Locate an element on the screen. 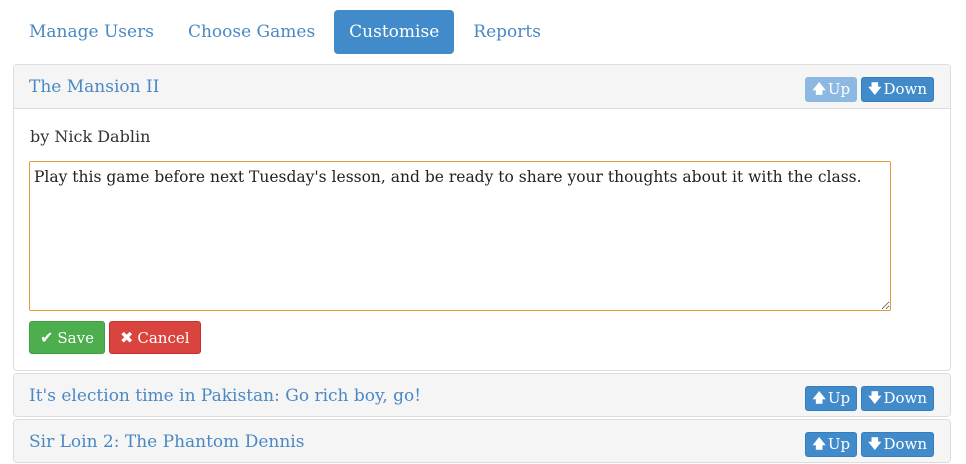 This screenshot has width=966, height=464. game-author: by Nick Dablin is located at coordinates (90, 136).